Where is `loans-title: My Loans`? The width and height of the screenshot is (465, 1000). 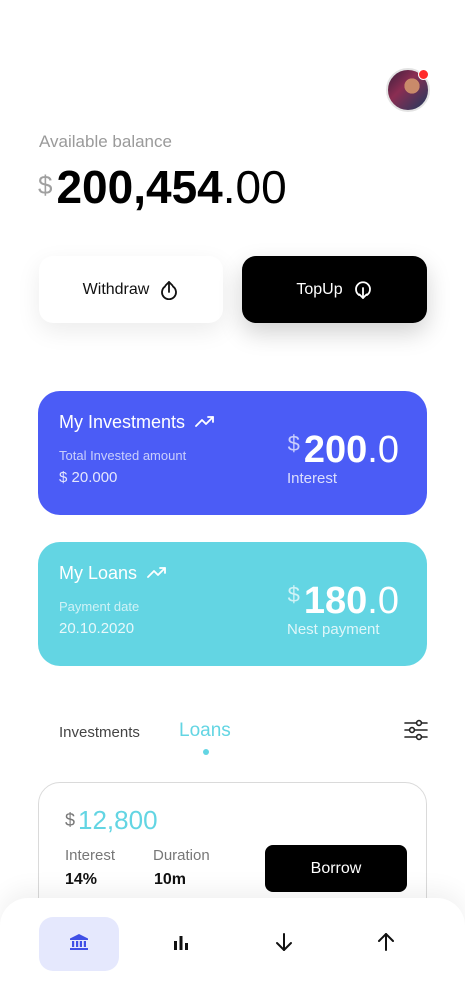
loans-title: My Loans is located at coordinates (113, 573).